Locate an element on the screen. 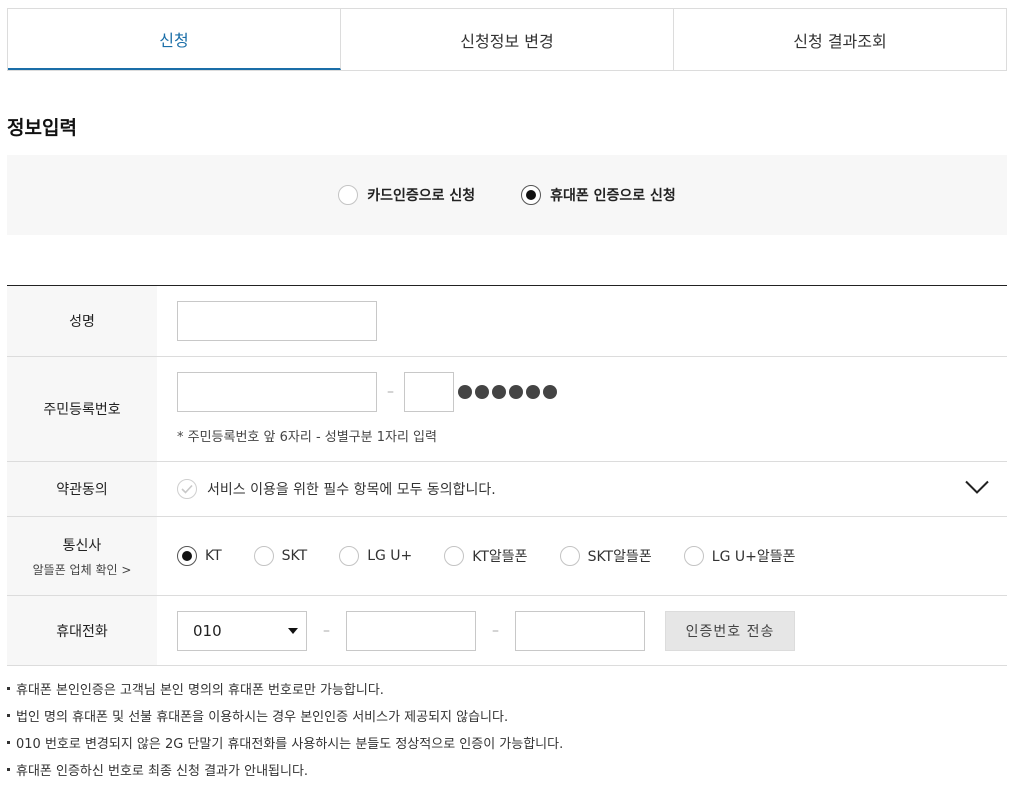 This screenshot has height=788, width=1014. carrier-option-skt: SKT is located at coordinates (280, 556).